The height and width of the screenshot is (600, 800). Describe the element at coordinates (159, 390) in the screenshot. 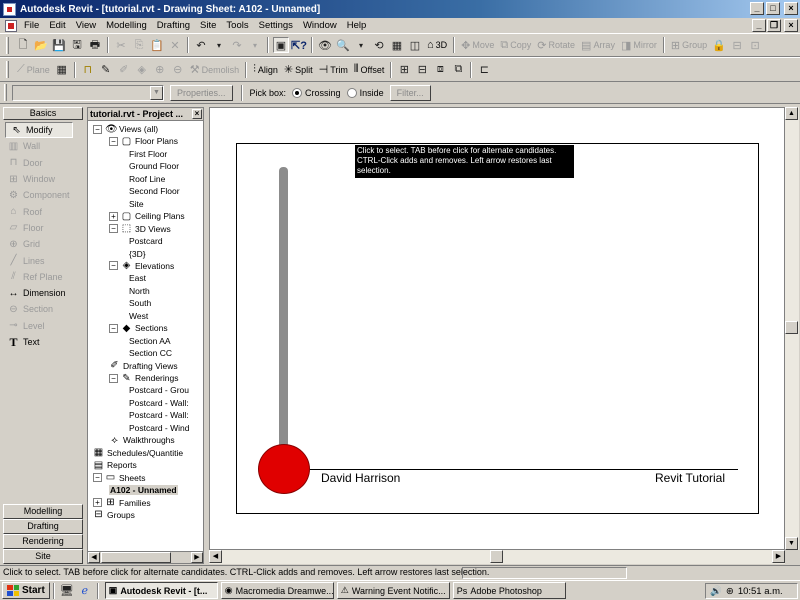

I see `tree-item: Postcard - Grou` at that location.